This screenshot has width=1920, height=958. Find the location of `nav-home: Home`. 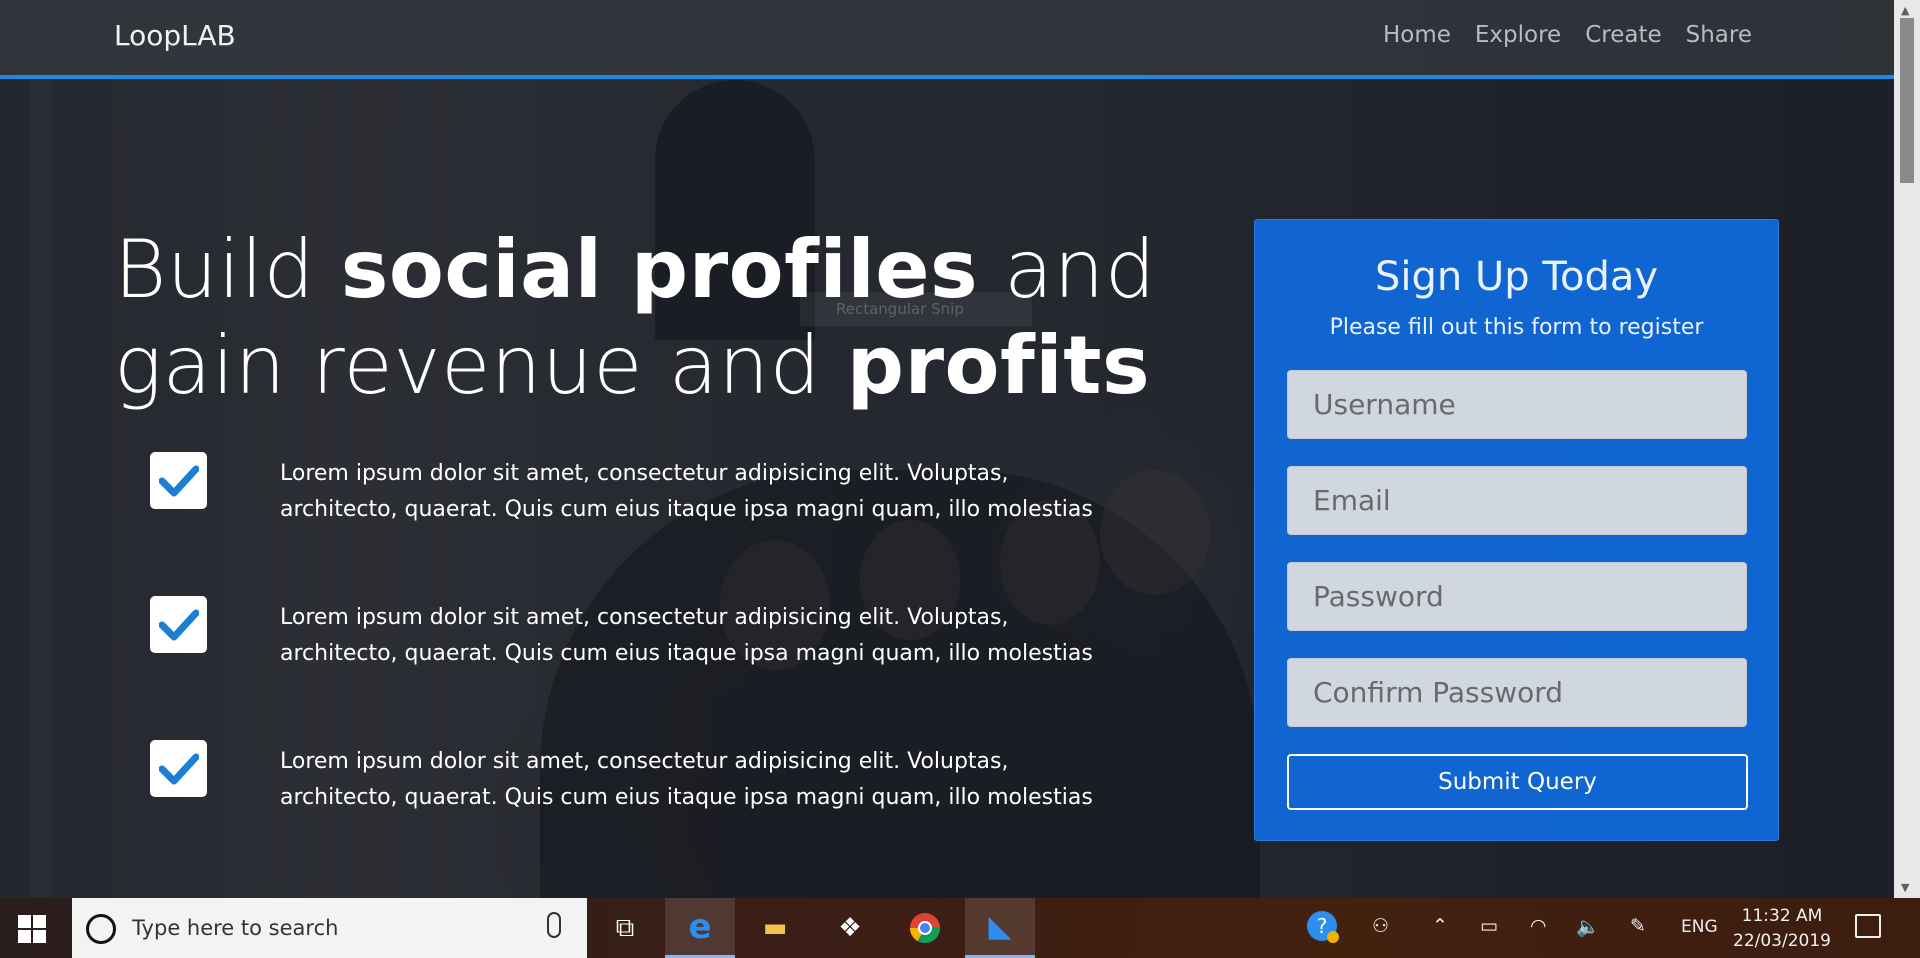

nav-home: Home is located at coordinates (1417, 35).